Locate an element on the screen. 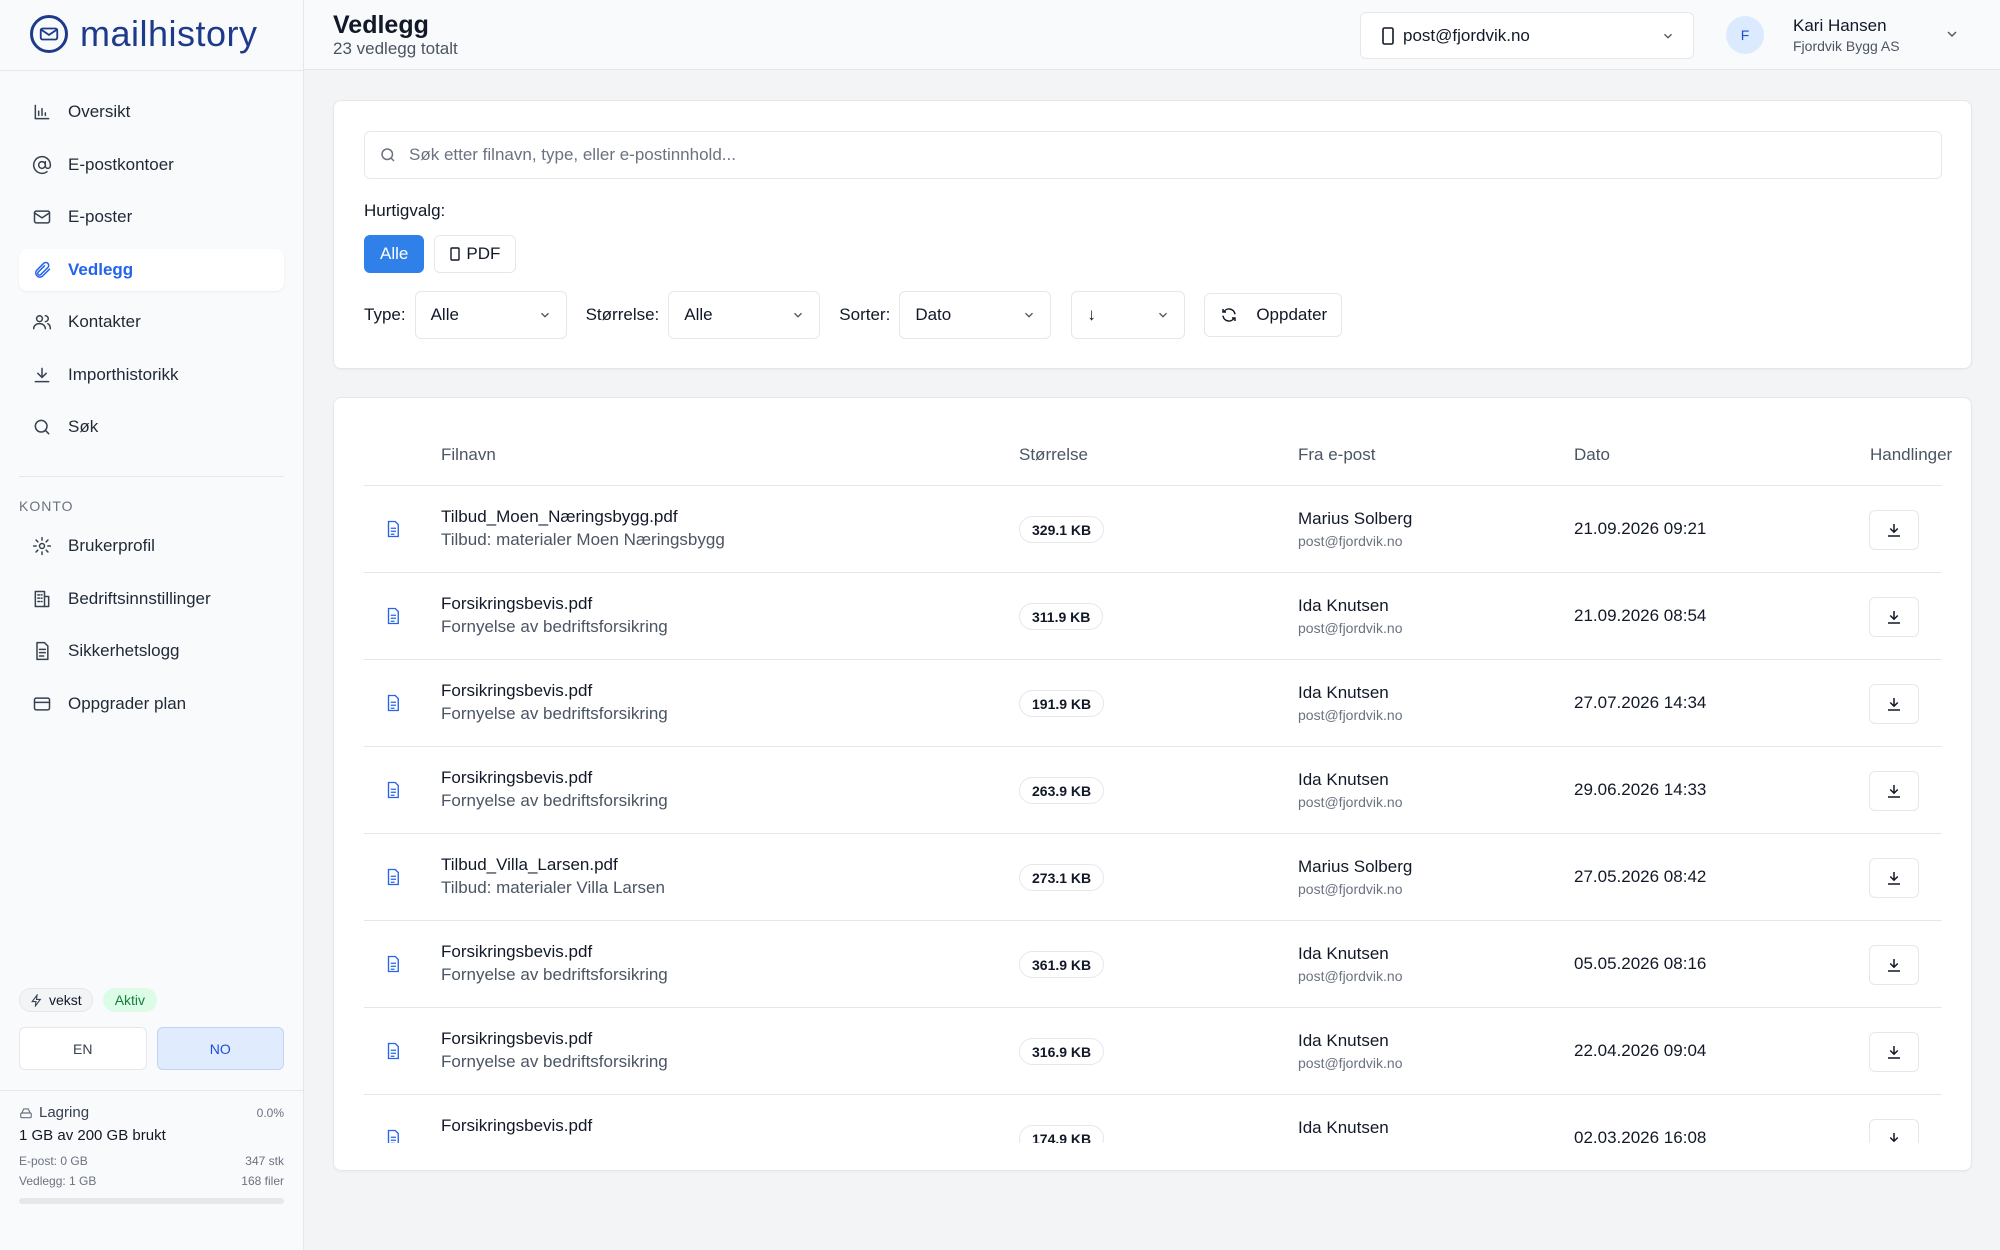  credit-card-icon is located at coordinates (42, 703).